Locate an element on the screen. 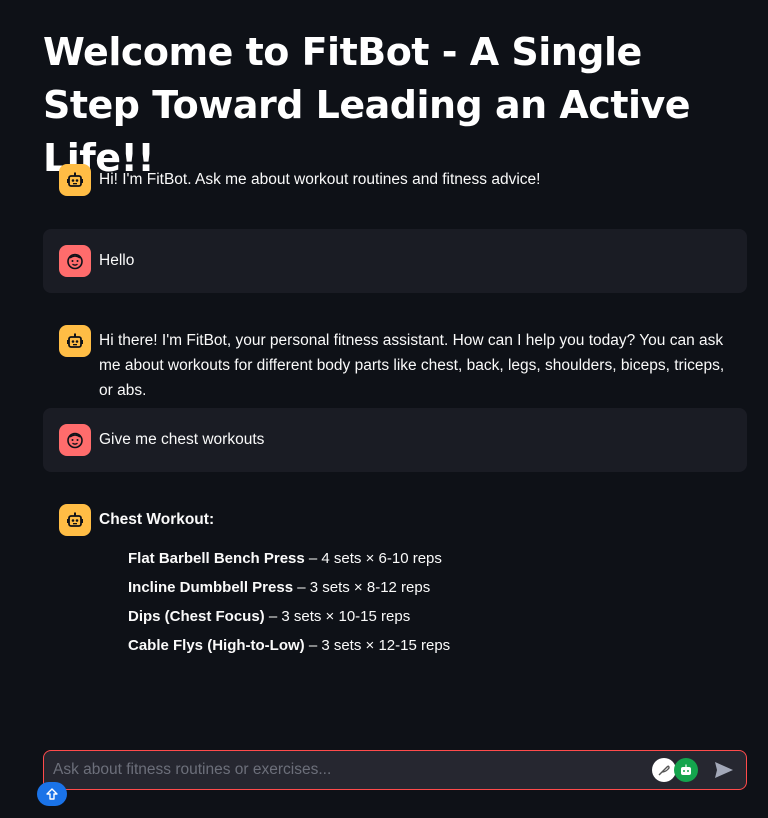  feather-icon is located at coordinates (664, 770).